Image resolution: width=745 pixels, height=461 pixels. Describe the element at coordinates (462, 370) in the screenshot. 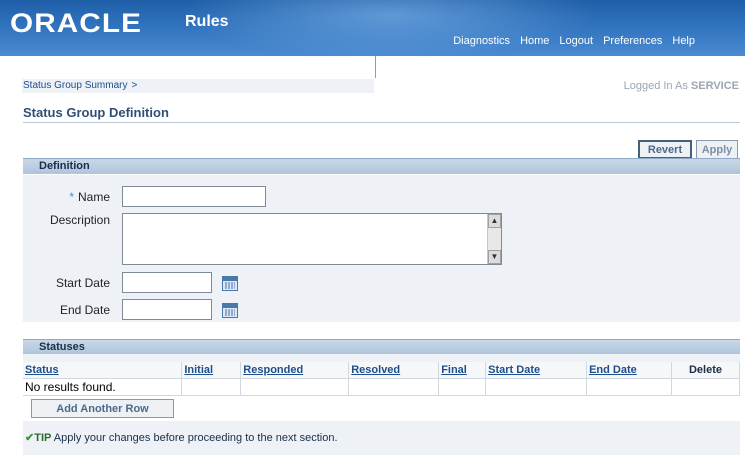

I see `column-final: Final` at that location.